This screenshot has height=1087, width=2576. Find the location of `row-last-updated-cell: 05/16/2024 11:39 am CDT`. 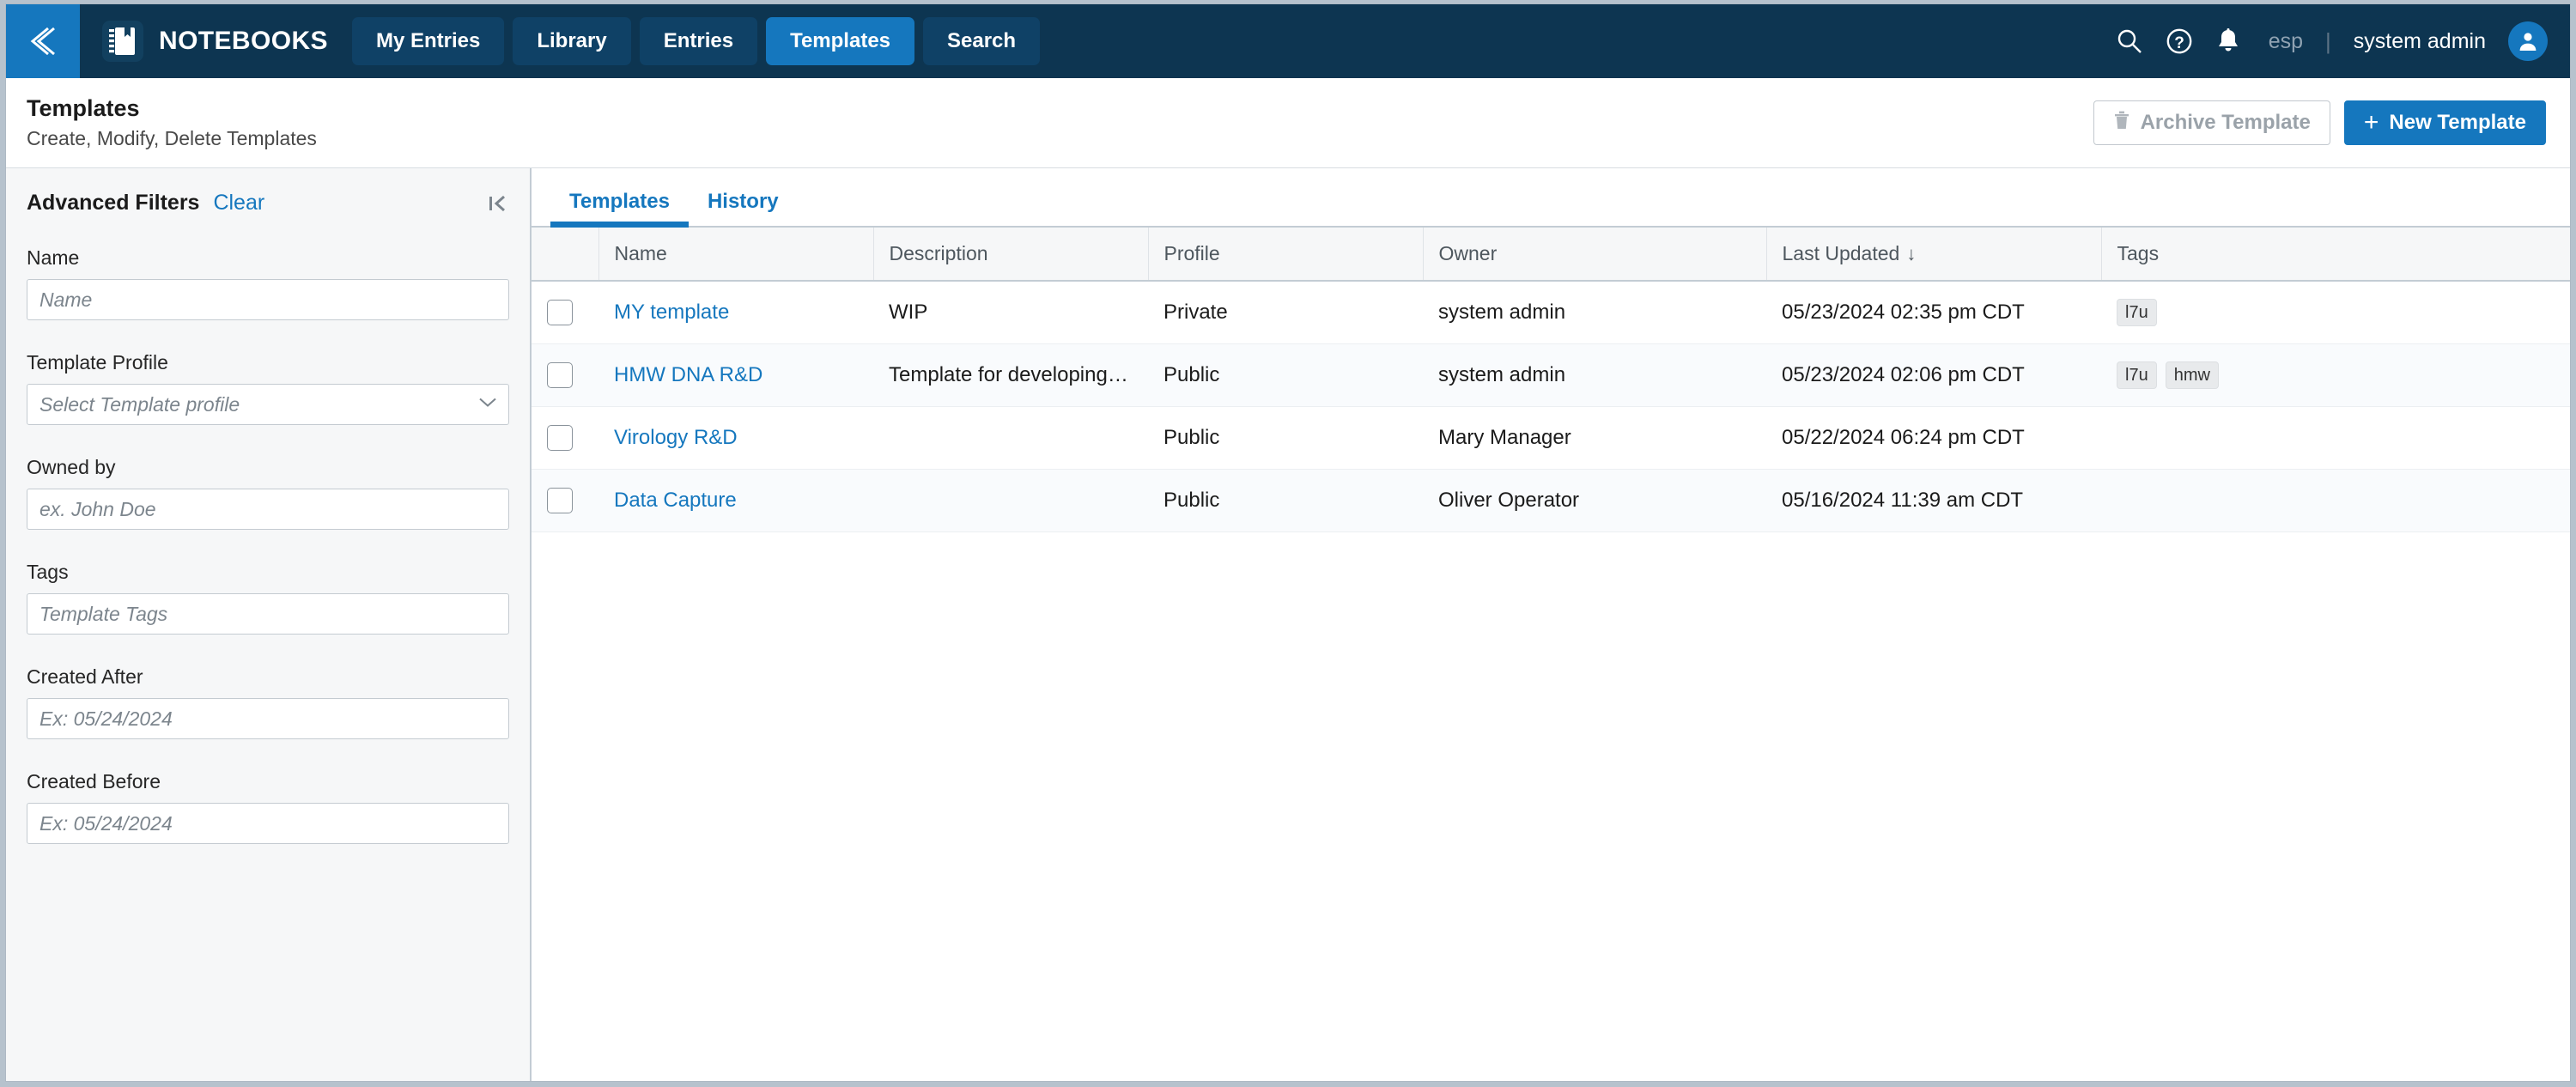

row-last-updated-cell: 05/16/2024 11:39 am CDT is located at coordinates (1933, 500).